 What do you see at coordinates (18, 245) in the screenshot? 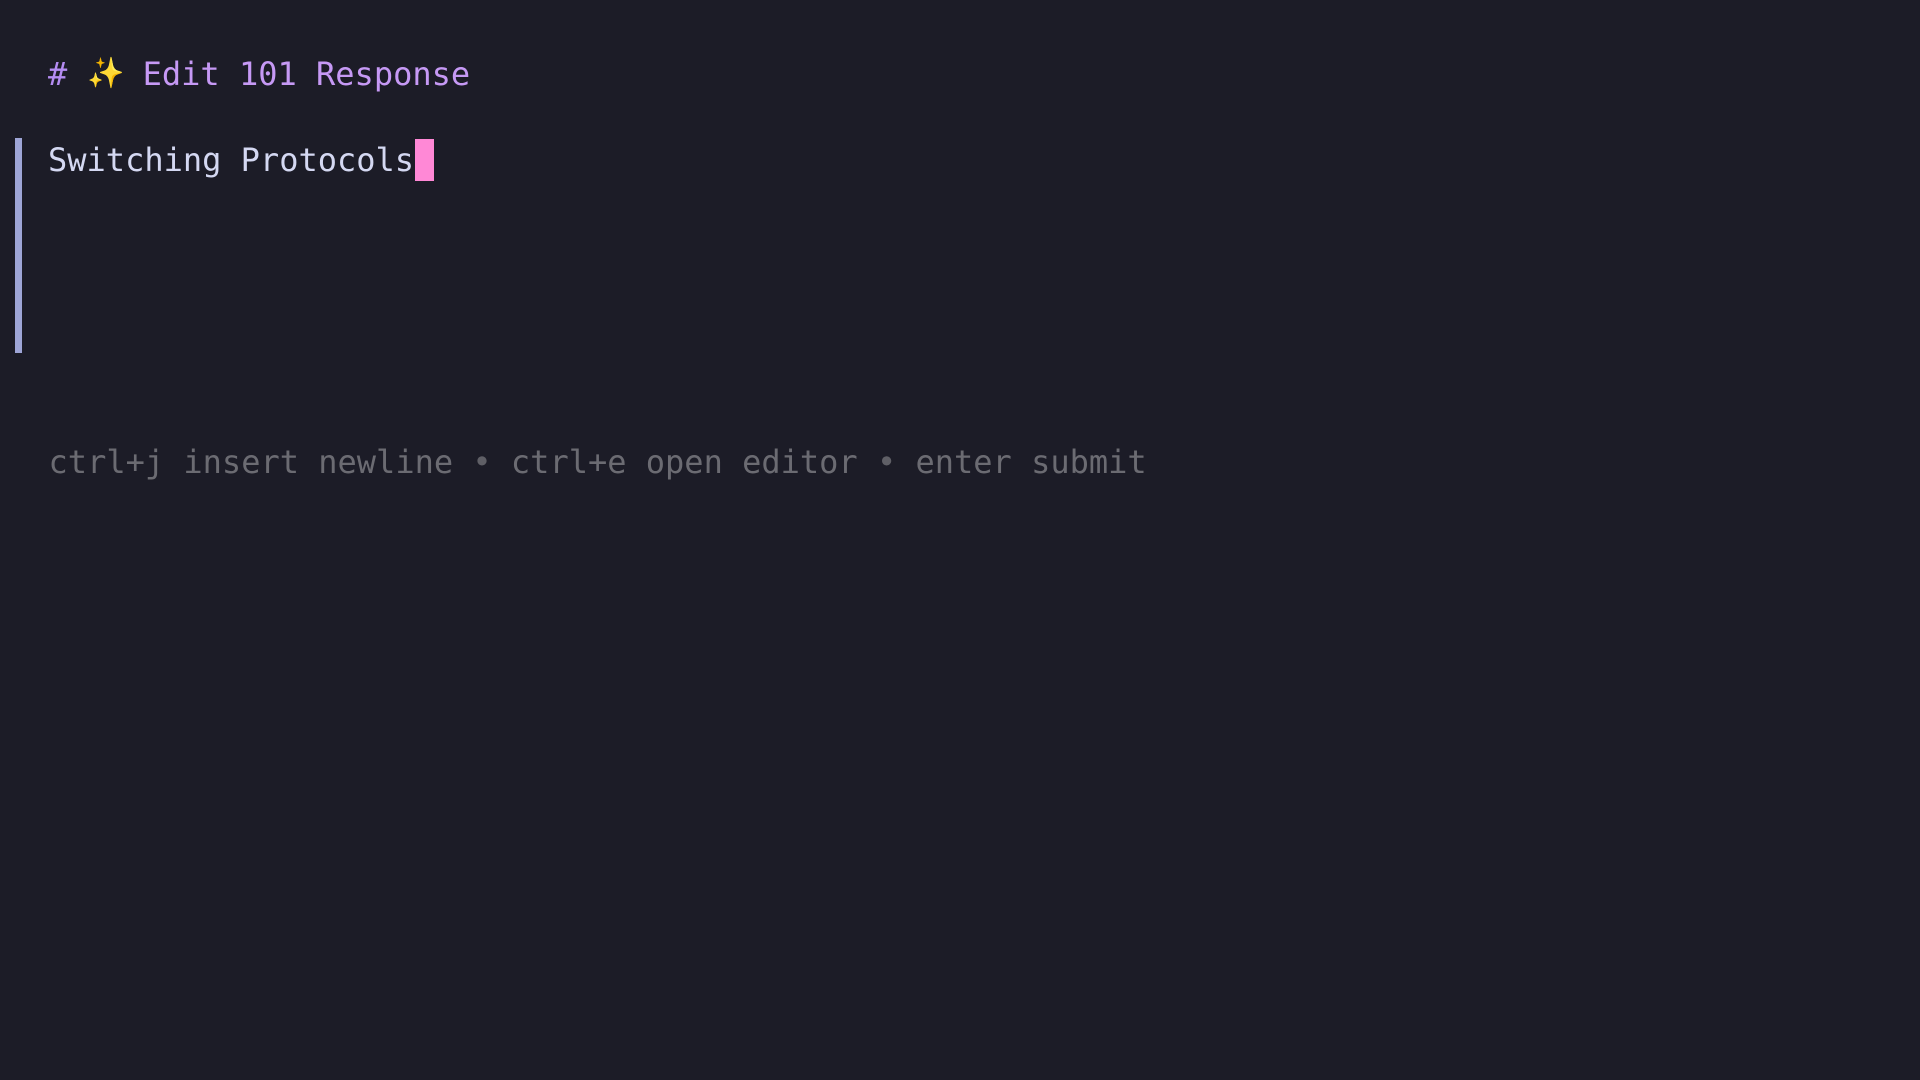
I see `input-focus-border` at bounding box center [18, 245].